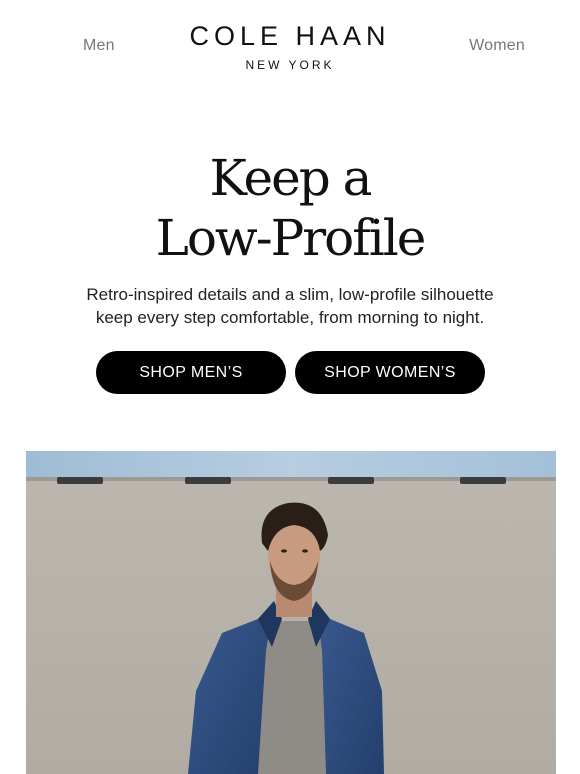 The image size is (580, 774). Describe the element at coordinates (290, 65) in the screenshot. I see `logo-tagline: NEW YORK` at that location.